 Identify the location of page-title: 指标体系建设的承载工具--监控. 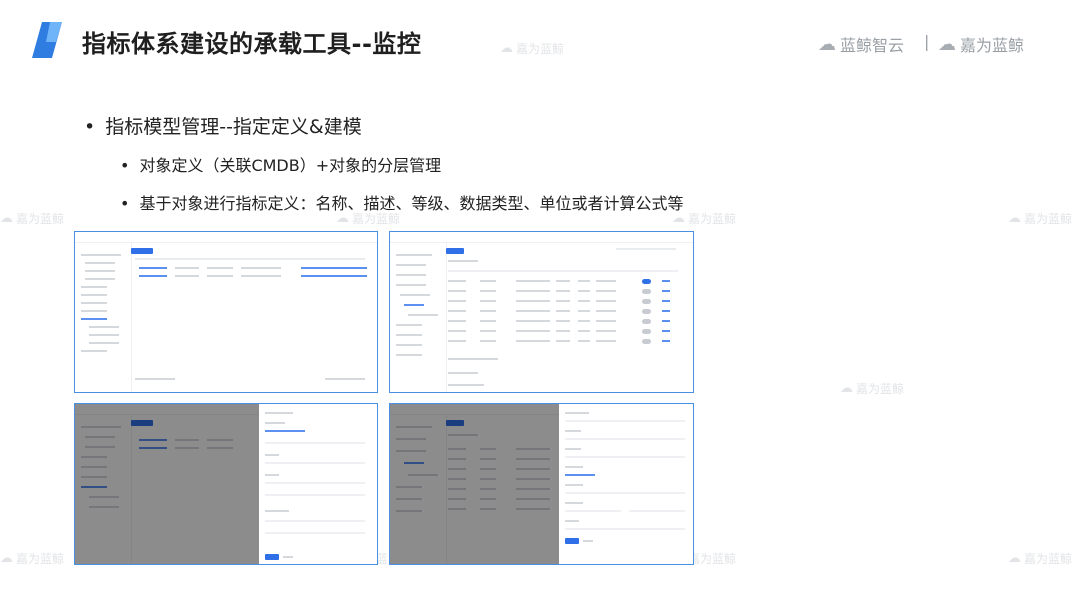
(252, 44).